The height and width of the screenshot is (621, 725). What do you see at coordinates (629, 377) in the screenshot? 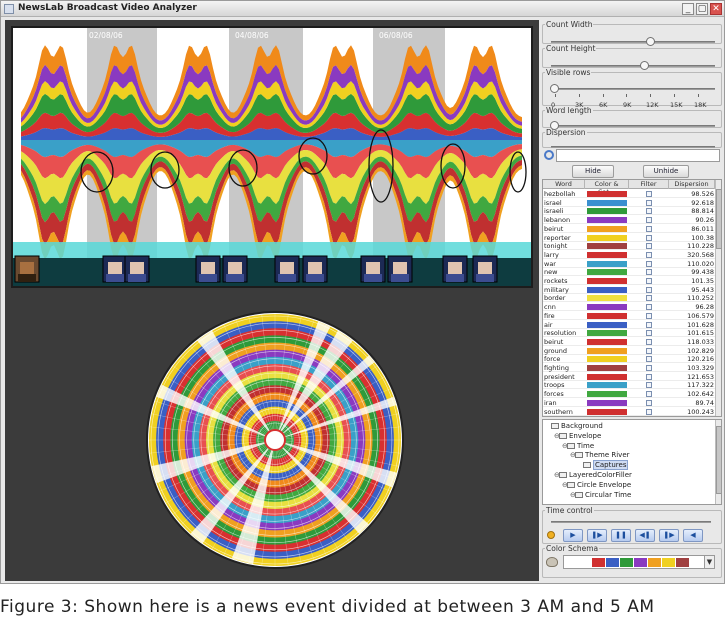
I see `table-row: president 121.653` at bounding box center [629, 377].